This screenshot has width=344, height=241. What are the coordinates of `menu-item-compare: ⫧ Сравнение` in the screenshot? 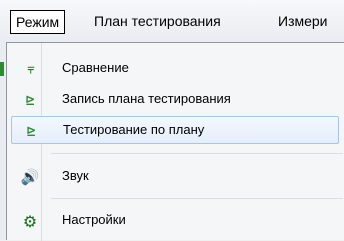 It's located at (175, 69).